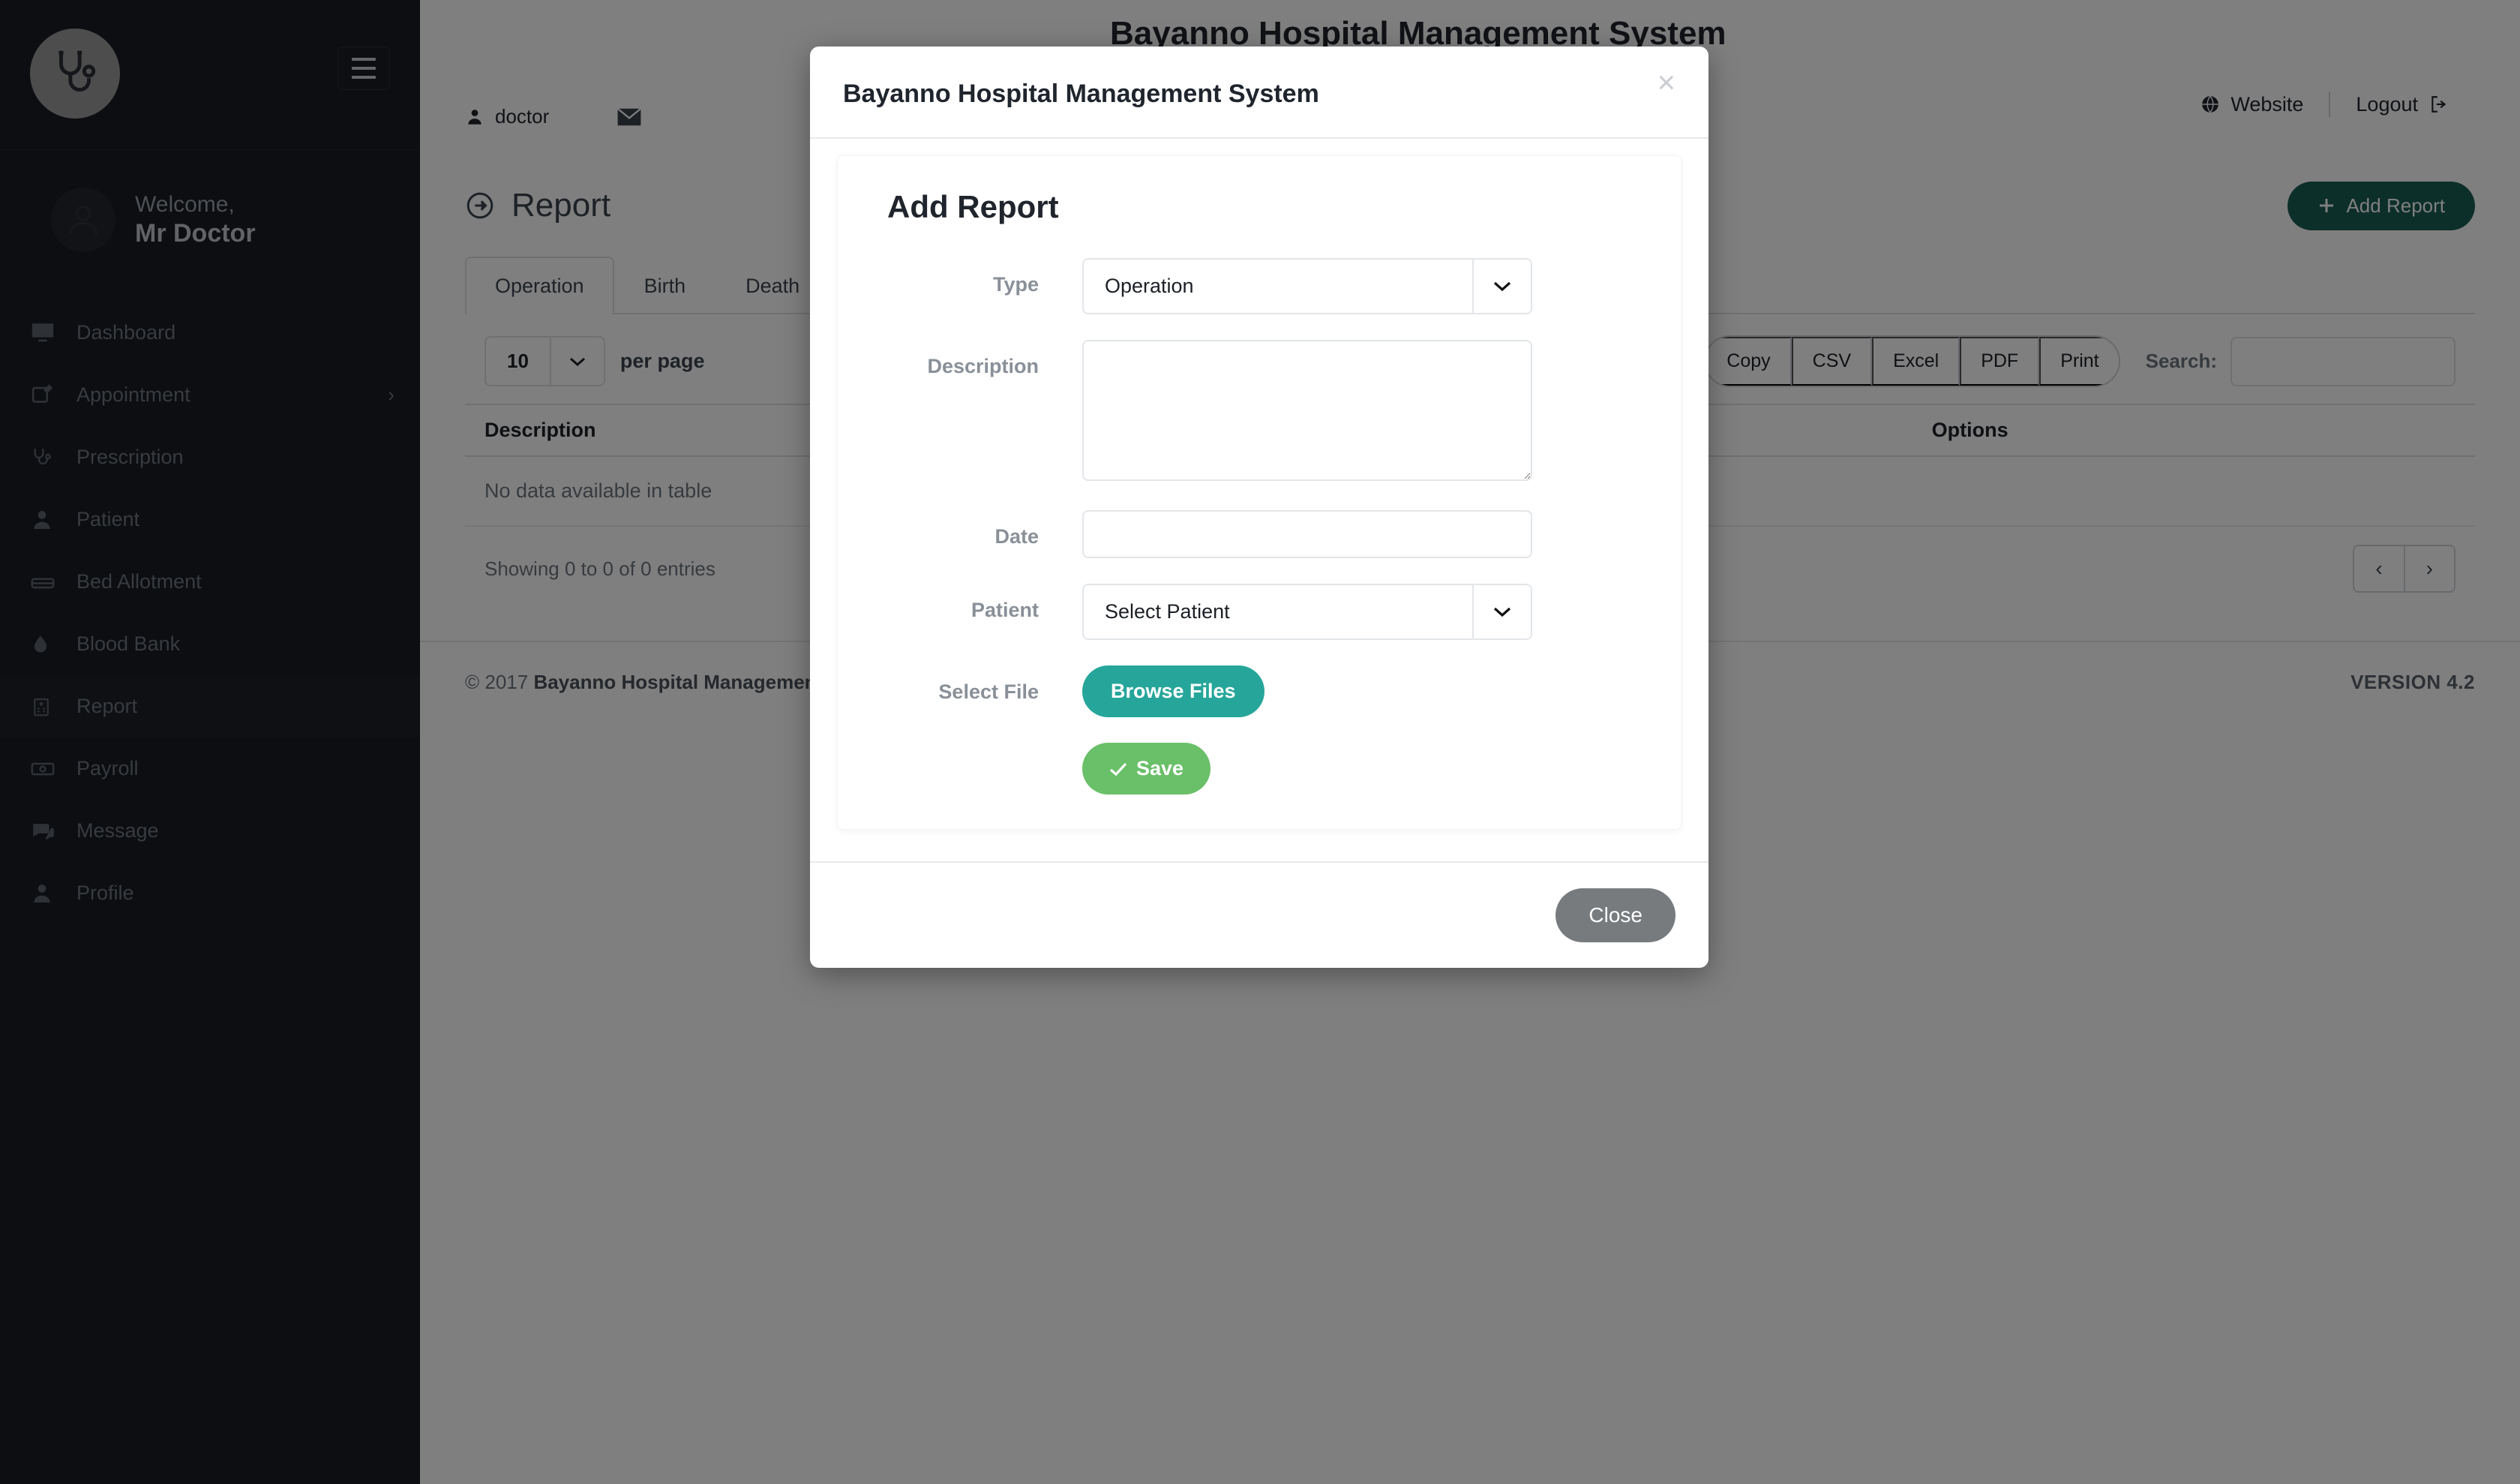 The image size is (2520, 1484). I want to click on type-label: Type, so click(1015, 284).